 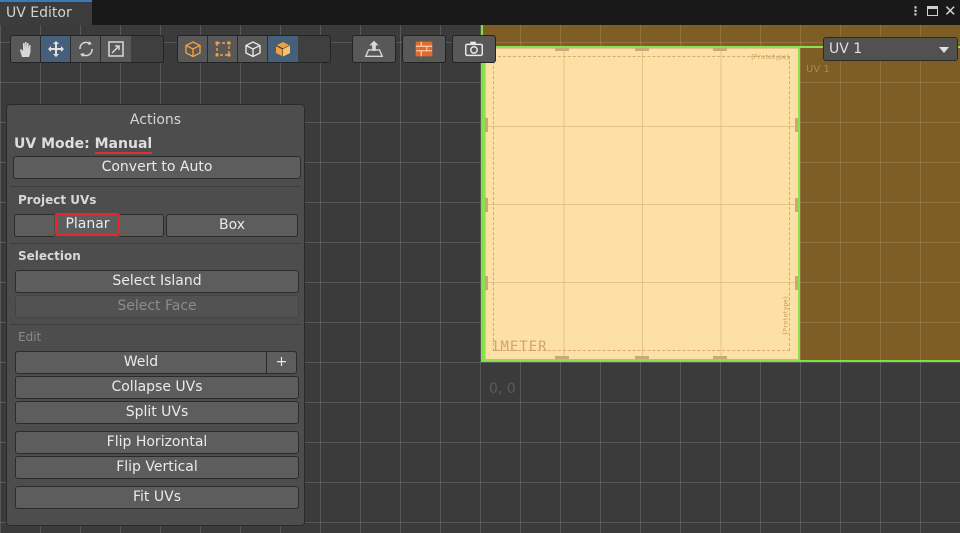 What do you see at coordinates (846, 49) in the screenshot?
I see `uv-channel-value: UV 1` at bounding box center [846, 49].